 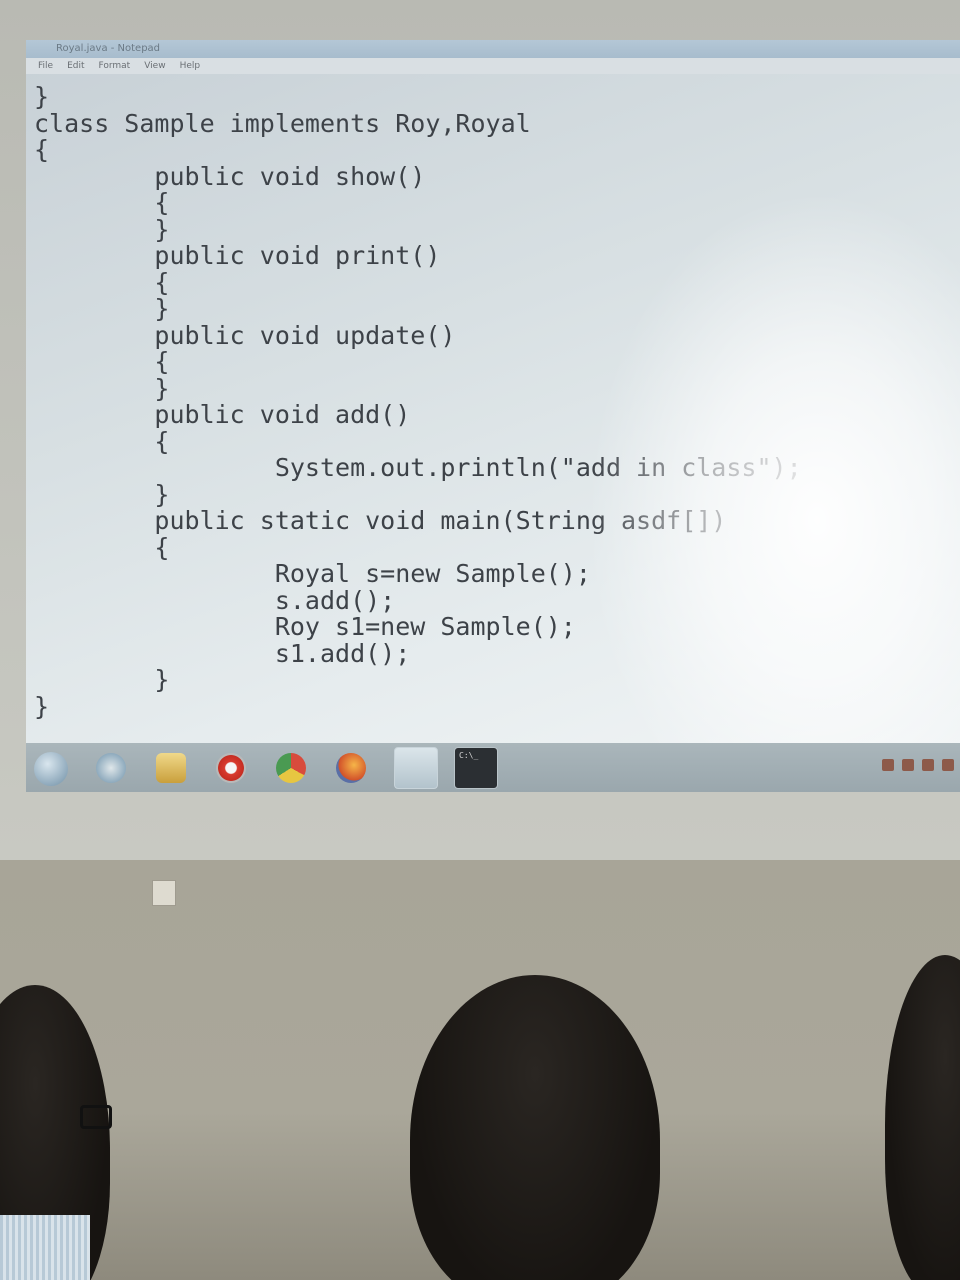 I want to click on code-line: s1.add();, so click(x=222, y=653).